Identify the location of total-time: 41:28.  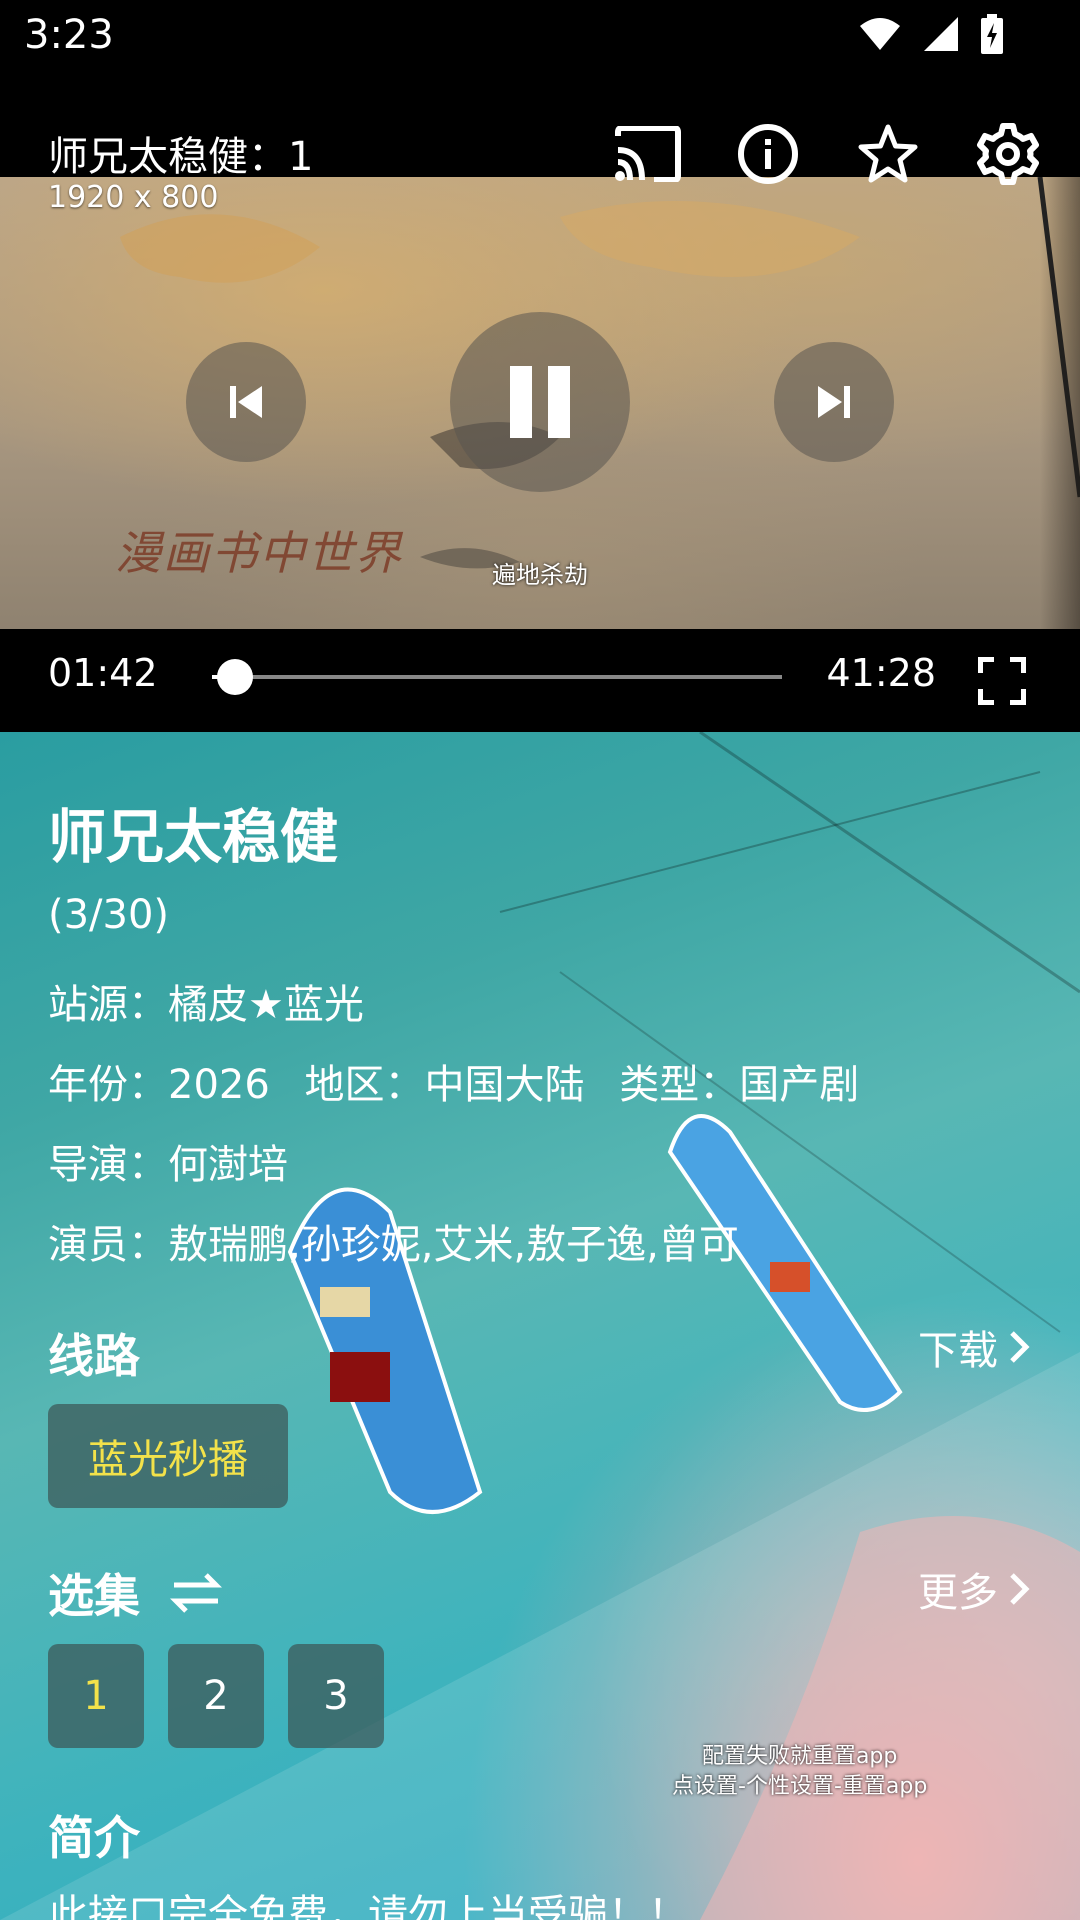
(881, 673).